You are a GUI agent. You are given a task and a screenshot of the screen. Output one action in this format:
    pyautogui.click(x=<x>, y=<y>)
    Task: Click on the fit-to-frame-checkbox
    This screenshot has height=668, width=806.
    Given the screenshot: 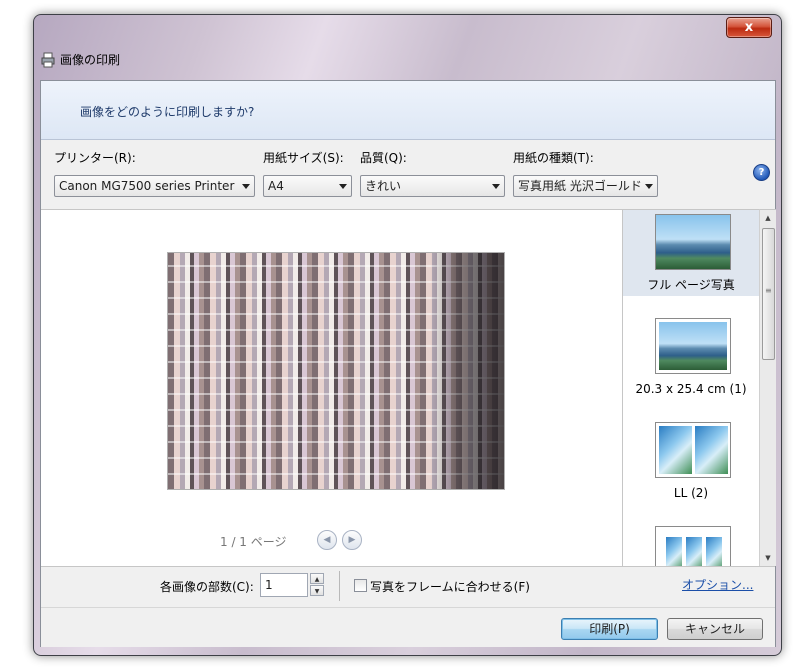 What is the action you would take?
    pyautogui.click(x=360, y=585)
    